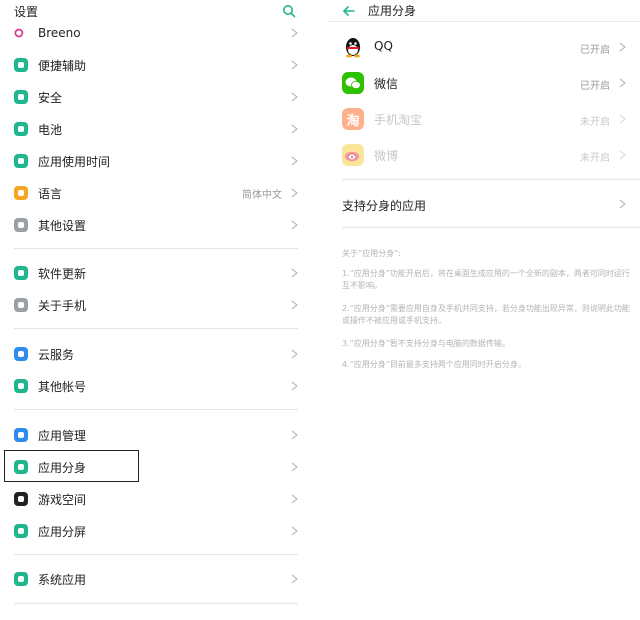 This screenshot has width=640, height=620. What do you see at coordinates (21, 386) in the screenshot?
I see `account-icon` at bounding box center [21, 386].